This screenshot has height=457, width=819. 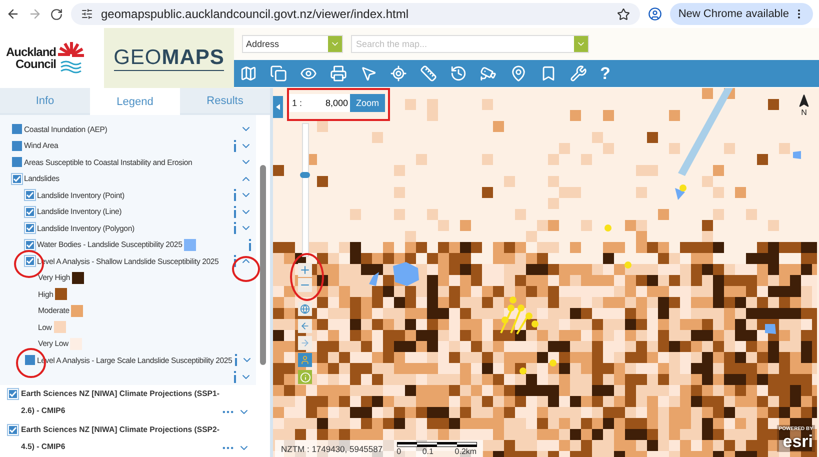 What do you see at coordinates (297, 103) in the screenshot?
I see `scale-prefix: 1 :` at bounding box center [297, 103].